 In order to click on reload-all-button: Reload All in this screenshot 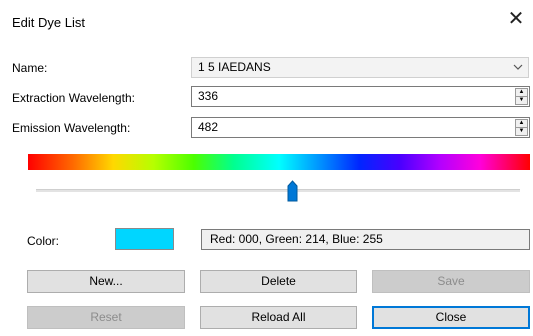, I will do `click(278, 317)`.